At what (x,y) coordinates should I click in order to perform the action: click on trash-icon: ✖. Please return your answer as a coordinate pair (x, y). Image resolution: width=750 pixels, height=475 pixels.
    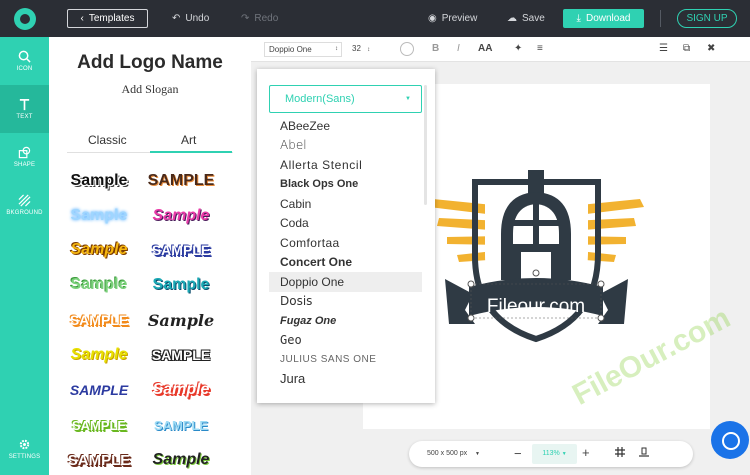
    Looking at the image, I should click on (711, 48).